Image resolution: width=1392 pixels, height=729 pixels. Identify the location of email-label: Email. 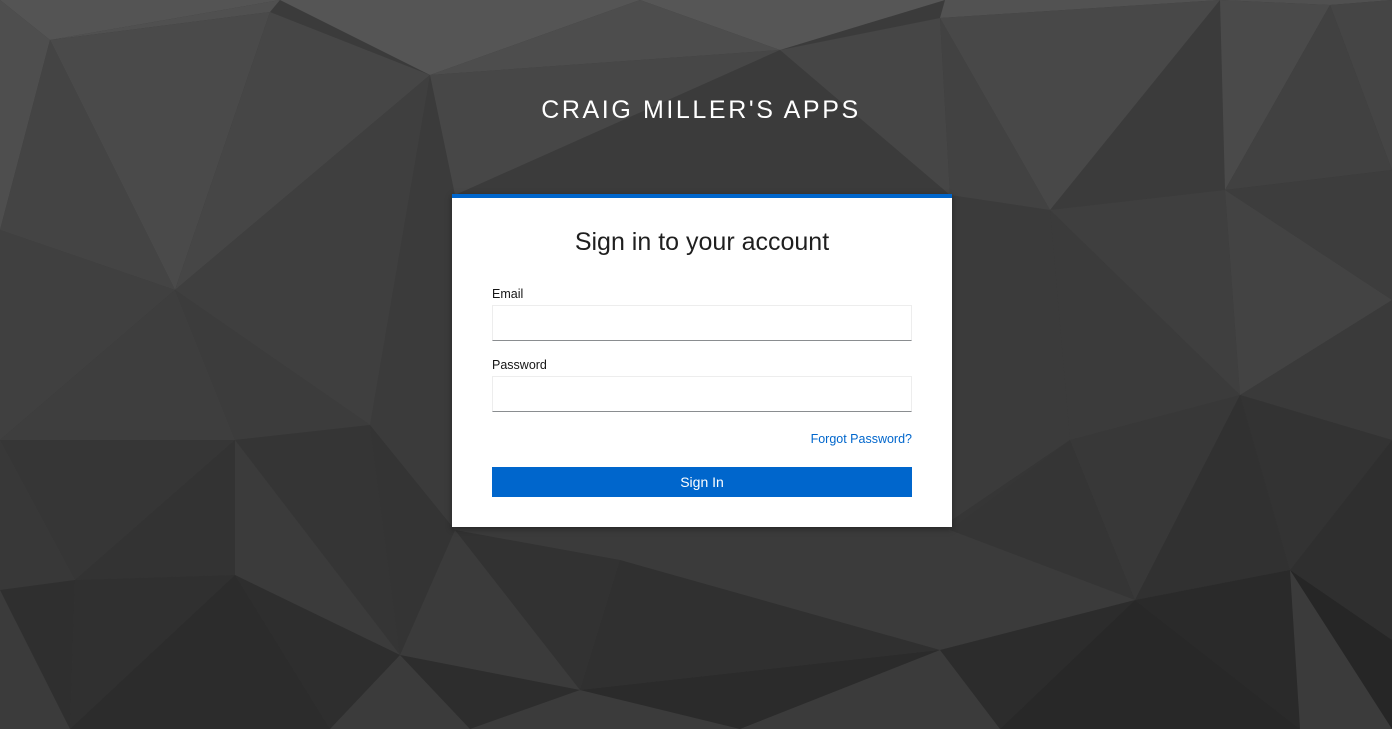
(508, 294).